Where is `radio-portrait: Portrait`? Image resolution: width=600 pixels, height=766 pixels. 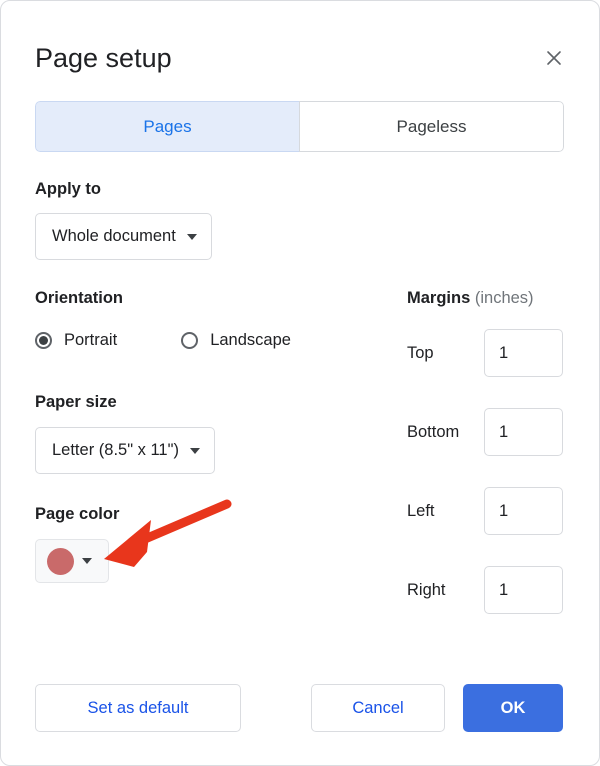 radio-portrait: Portrait is located at coordinates (76, 340).